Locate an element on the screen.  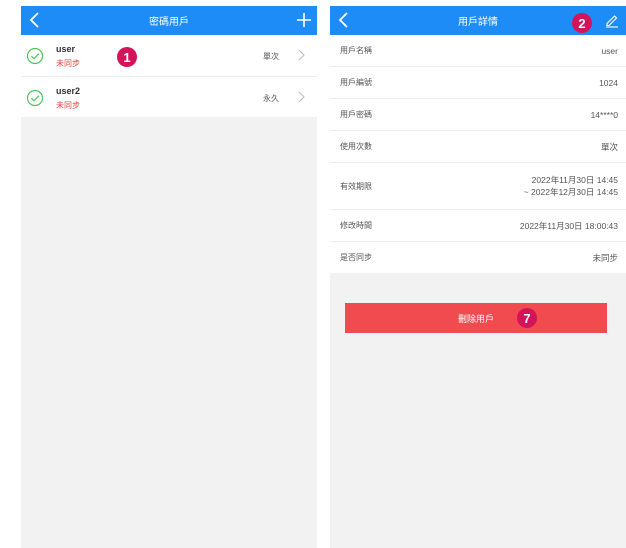
row-label: 有效期限 is located at coordinates (356, 186).